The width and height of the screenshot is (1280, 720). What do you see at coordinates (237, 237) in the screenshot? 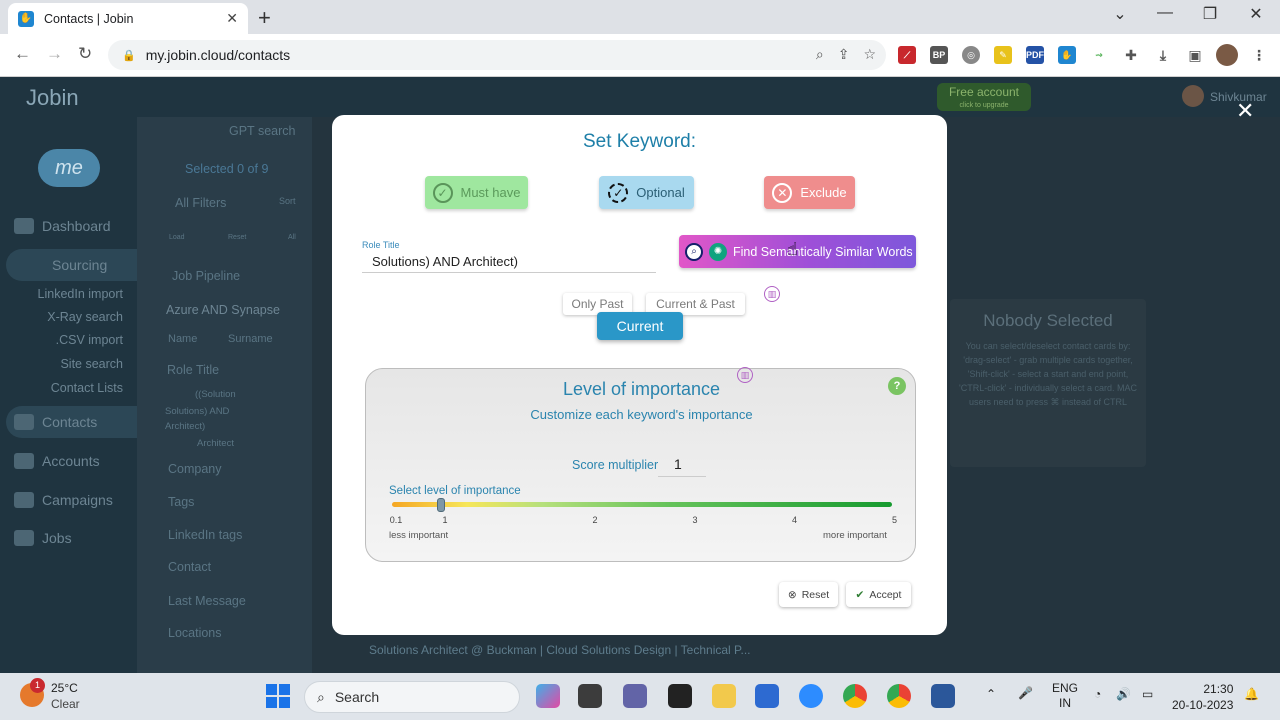
I see `reset-filters-button: Reset` at bounding box center [237, 237].